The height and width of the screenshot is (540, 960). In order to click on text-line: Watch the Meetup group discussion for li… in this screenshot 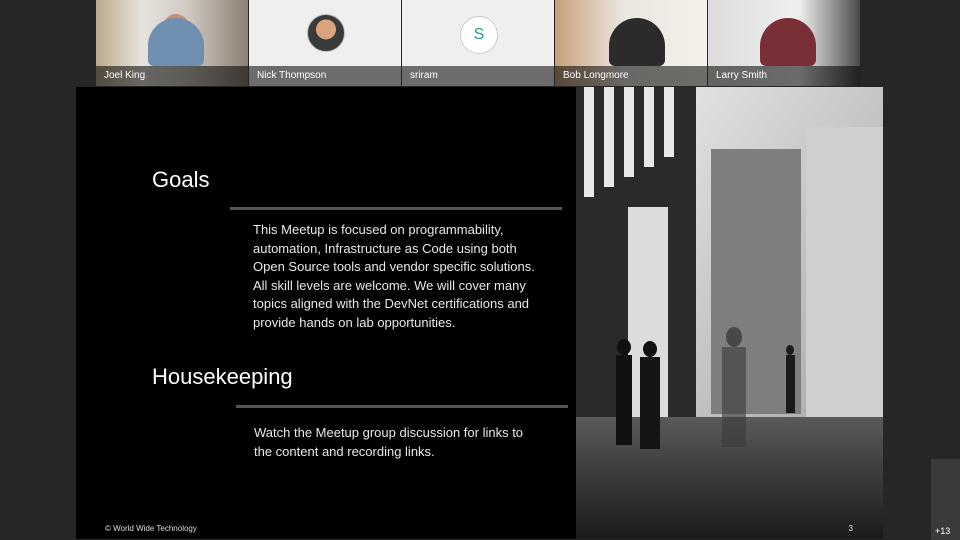, I will do `click(389, 432)`.